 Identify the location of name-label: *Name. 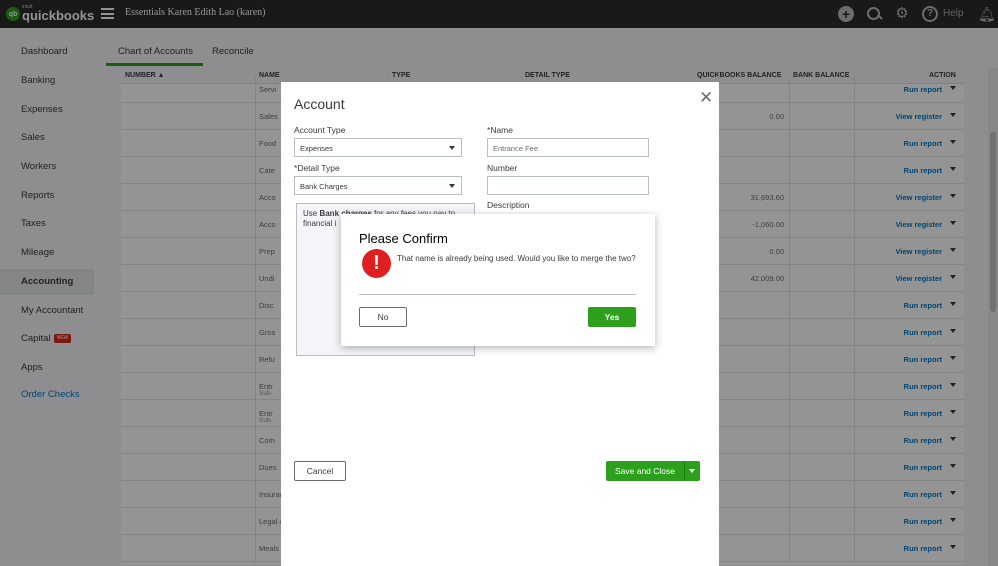
(500, 130).